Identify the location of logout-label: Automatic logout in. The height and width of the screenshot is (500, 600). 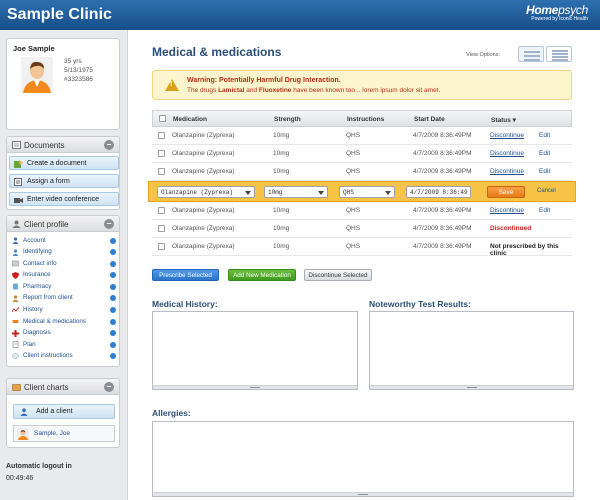
(39, 466).